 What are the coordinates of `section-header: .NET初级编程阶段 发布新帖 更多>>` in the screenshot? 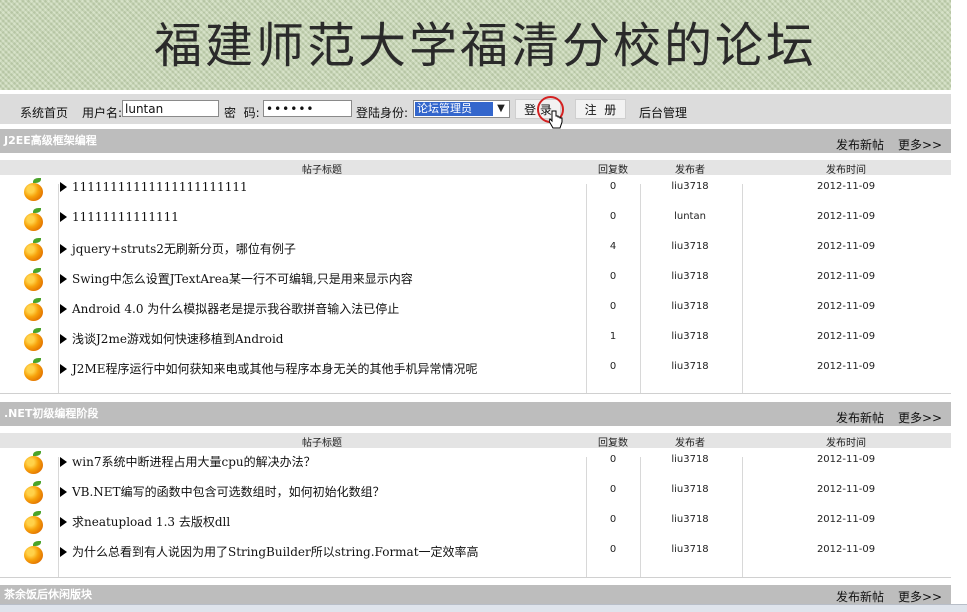 It's located at (475, 414).